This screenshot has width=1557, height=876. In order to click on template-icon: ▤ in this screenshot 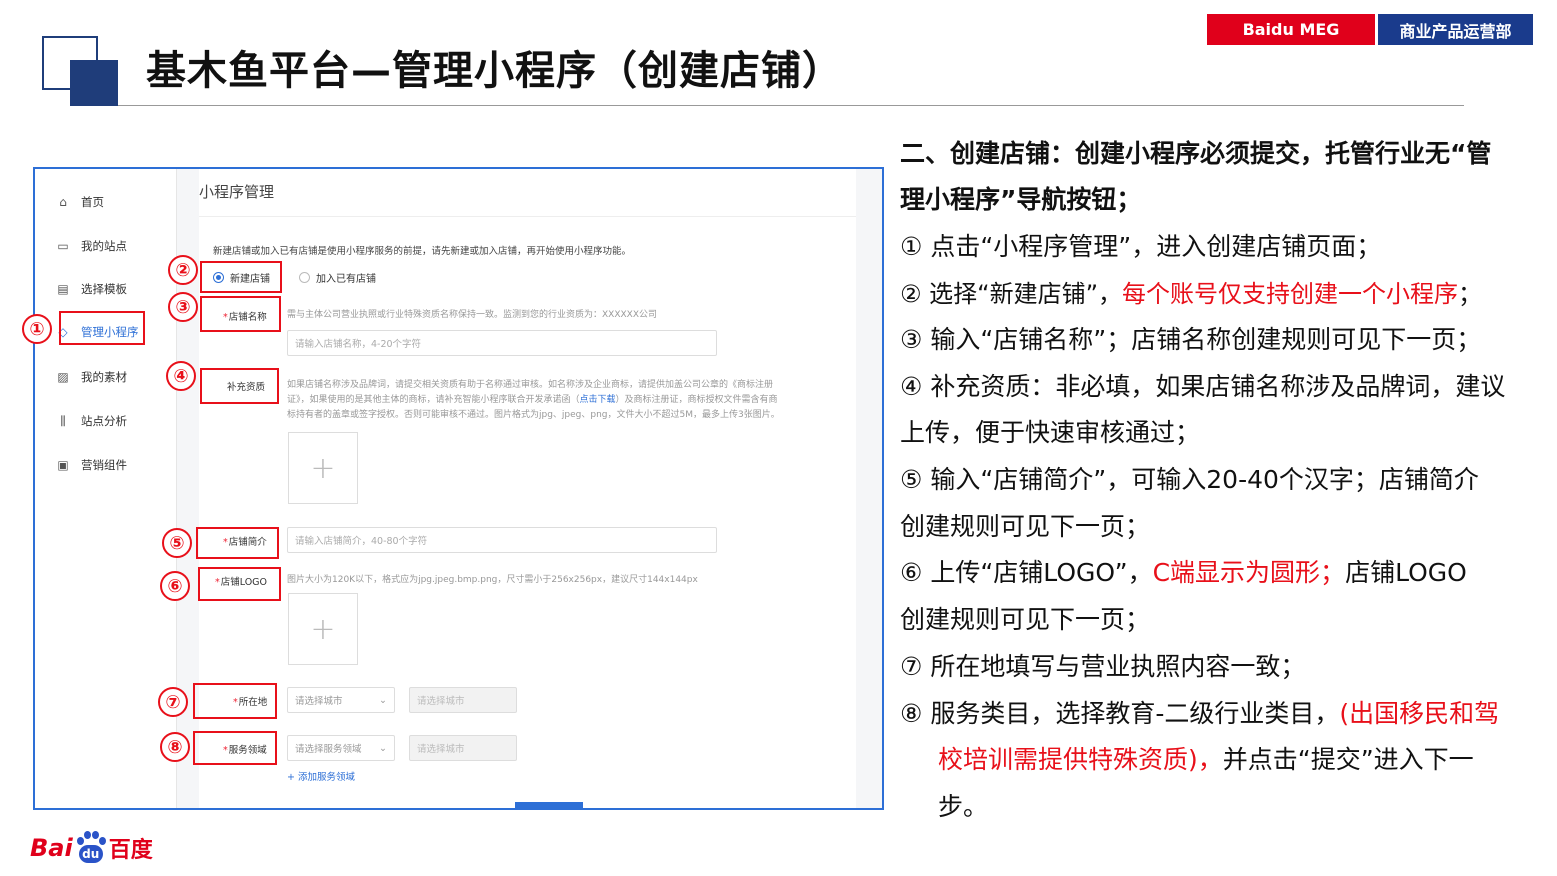, I will do `click(63, 289)`.